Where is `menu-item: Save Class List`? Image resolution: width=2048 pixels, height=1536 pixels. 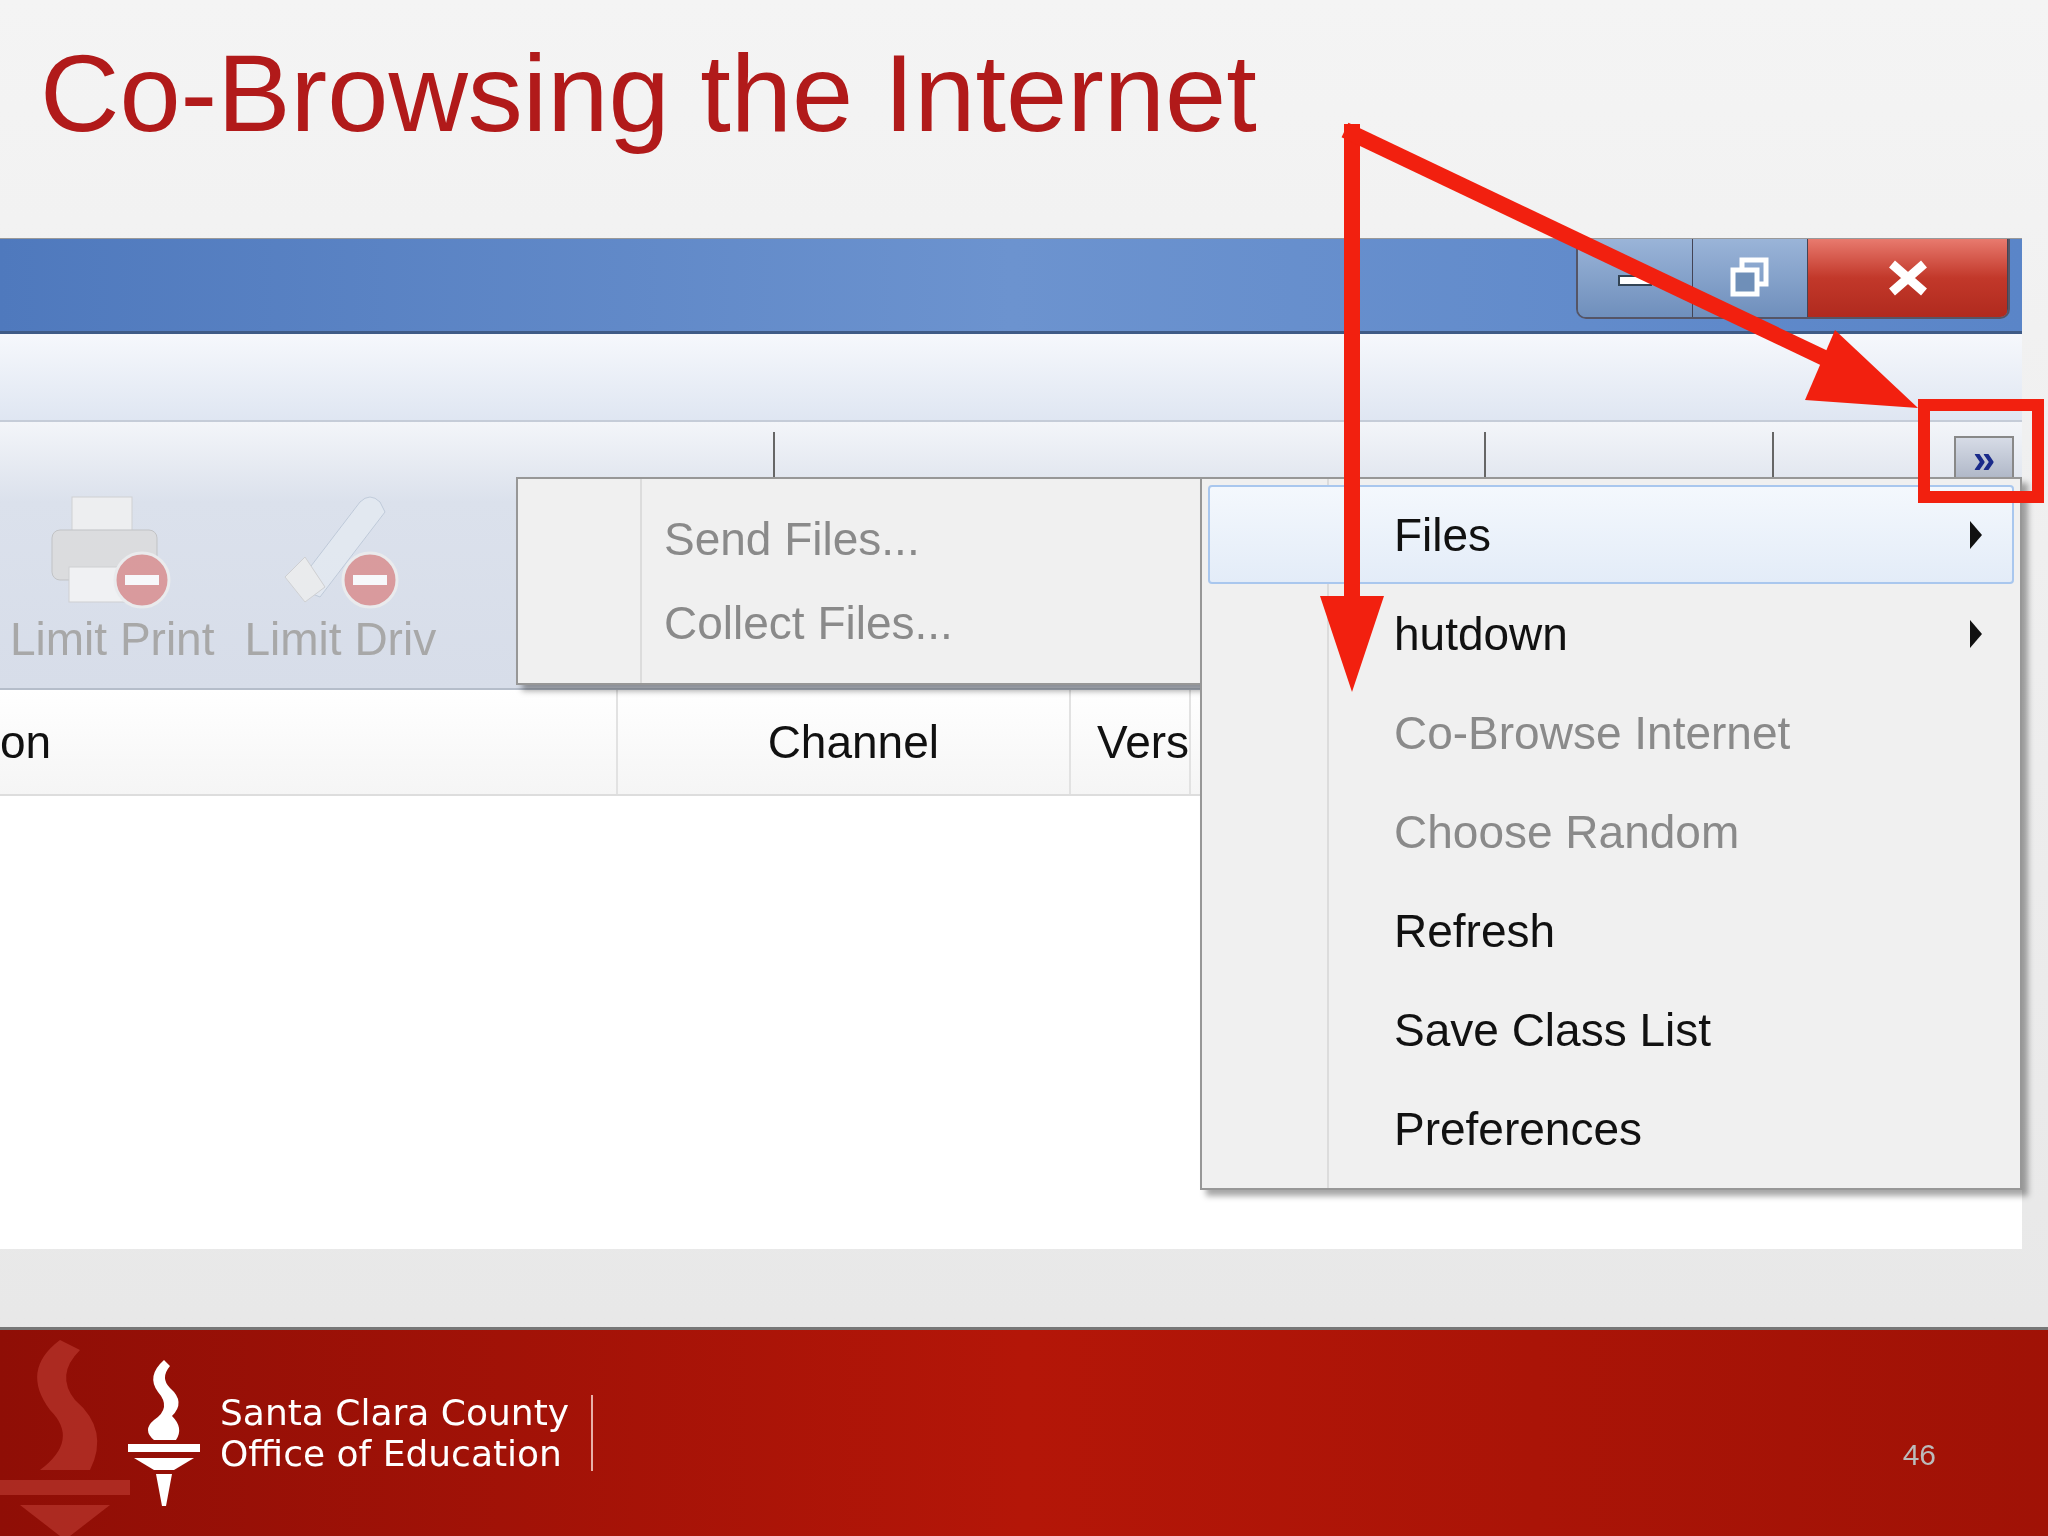 menu-item: Save Class List is located at coordinates (1611, 1029).